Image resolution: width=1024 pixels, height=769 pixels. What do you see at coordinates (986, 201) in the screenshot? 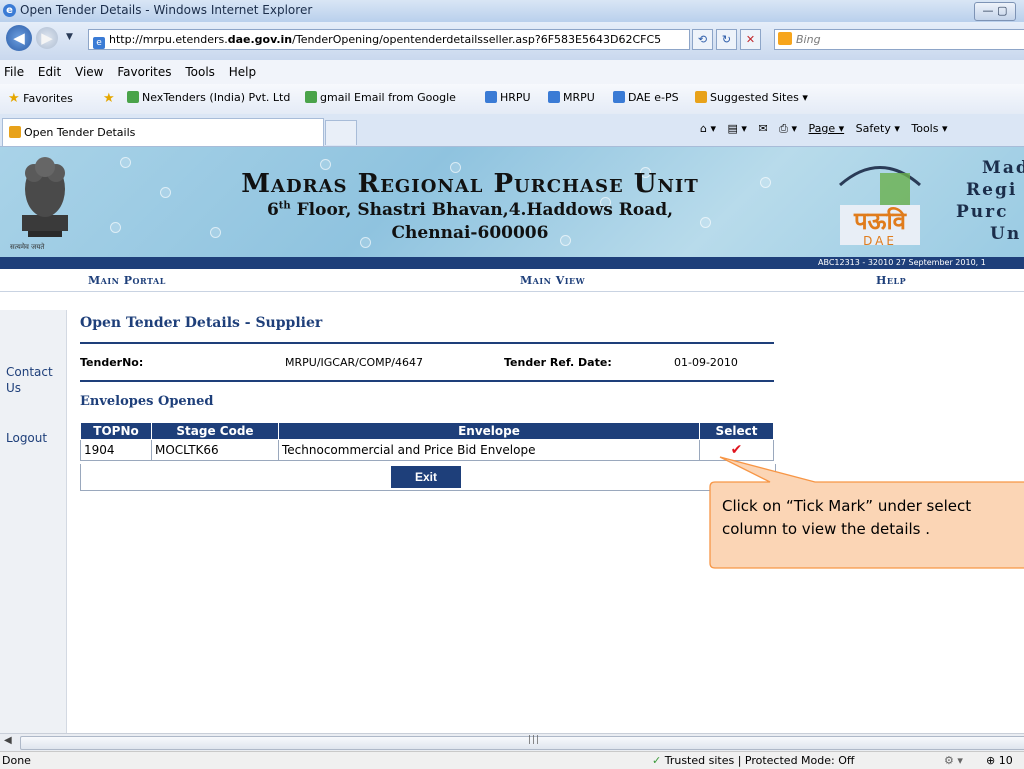
I see `banner-right-text: Mad Regi Purc Un` at bounding box center [986, 201].